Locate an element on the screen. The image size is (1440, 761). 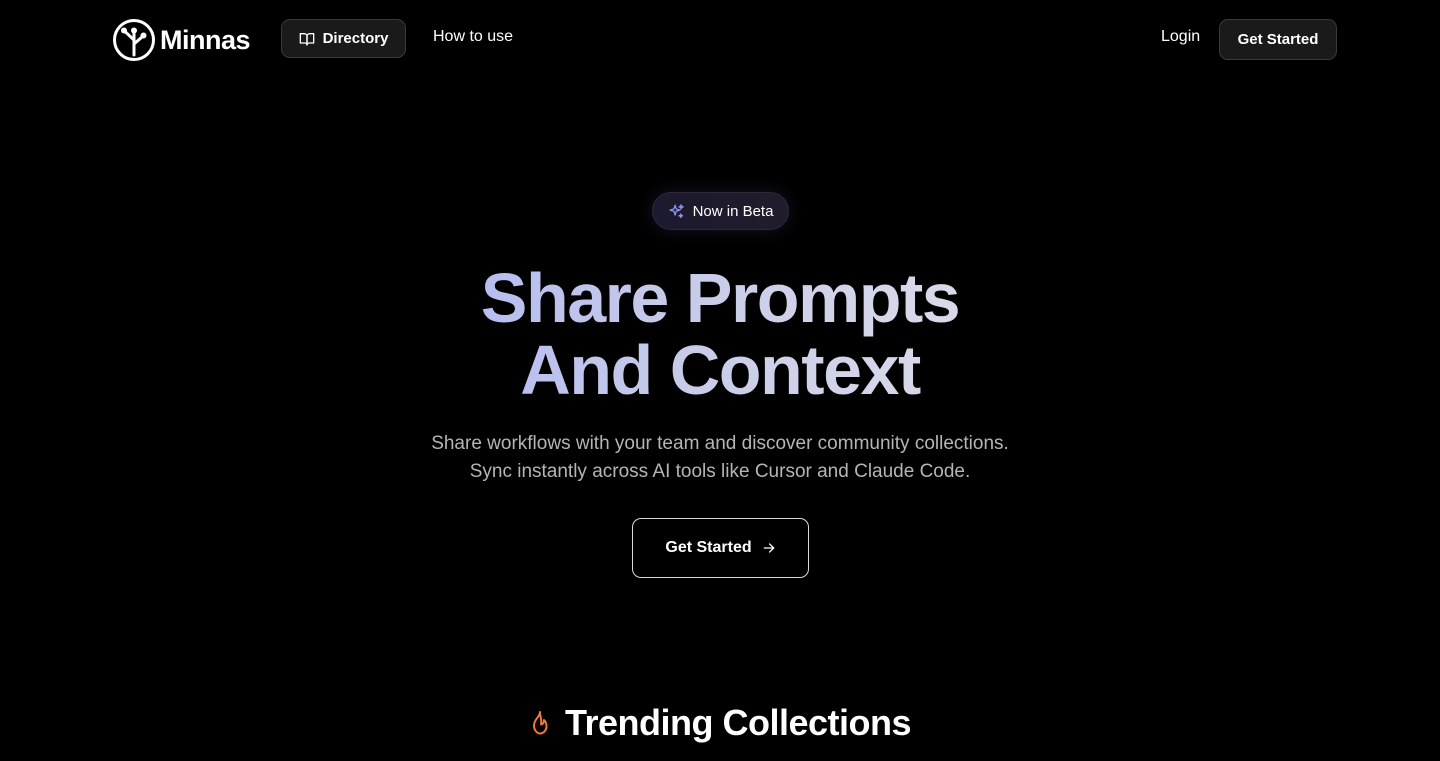
how-to-use-link: How to use is located at coordinates (473, 37).